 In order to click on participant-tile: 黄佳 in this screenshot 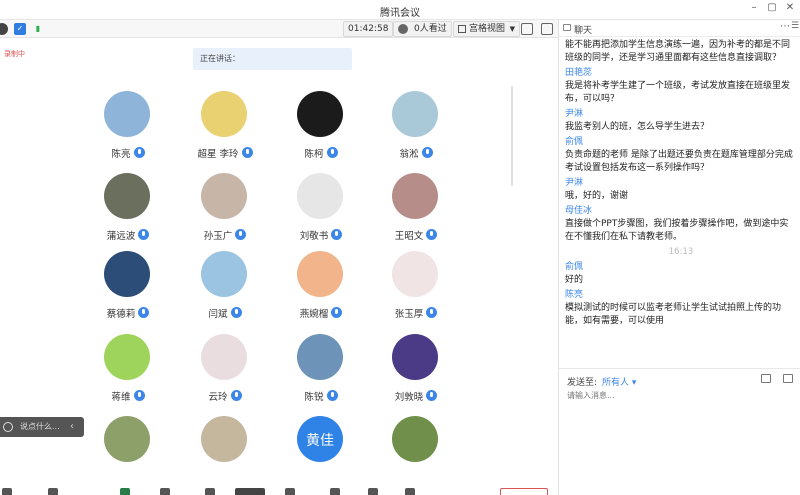, I will do `click(321, 451)`.